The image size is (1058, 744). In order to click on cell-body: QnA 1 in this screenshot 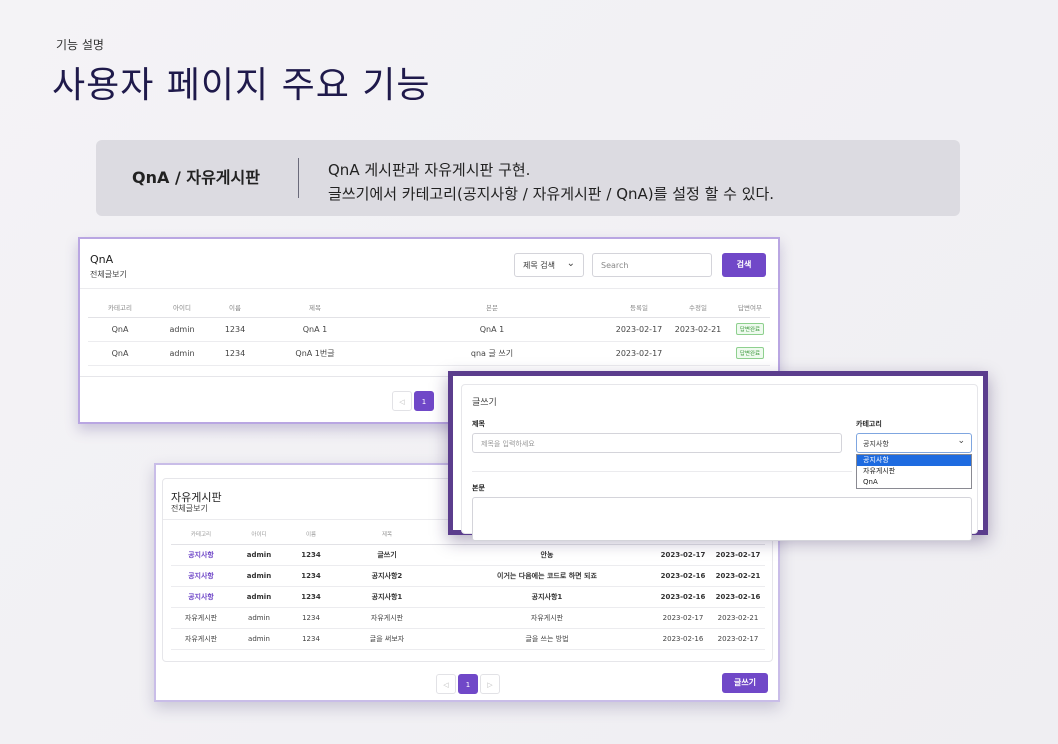, I will do `click(492, 329)`.